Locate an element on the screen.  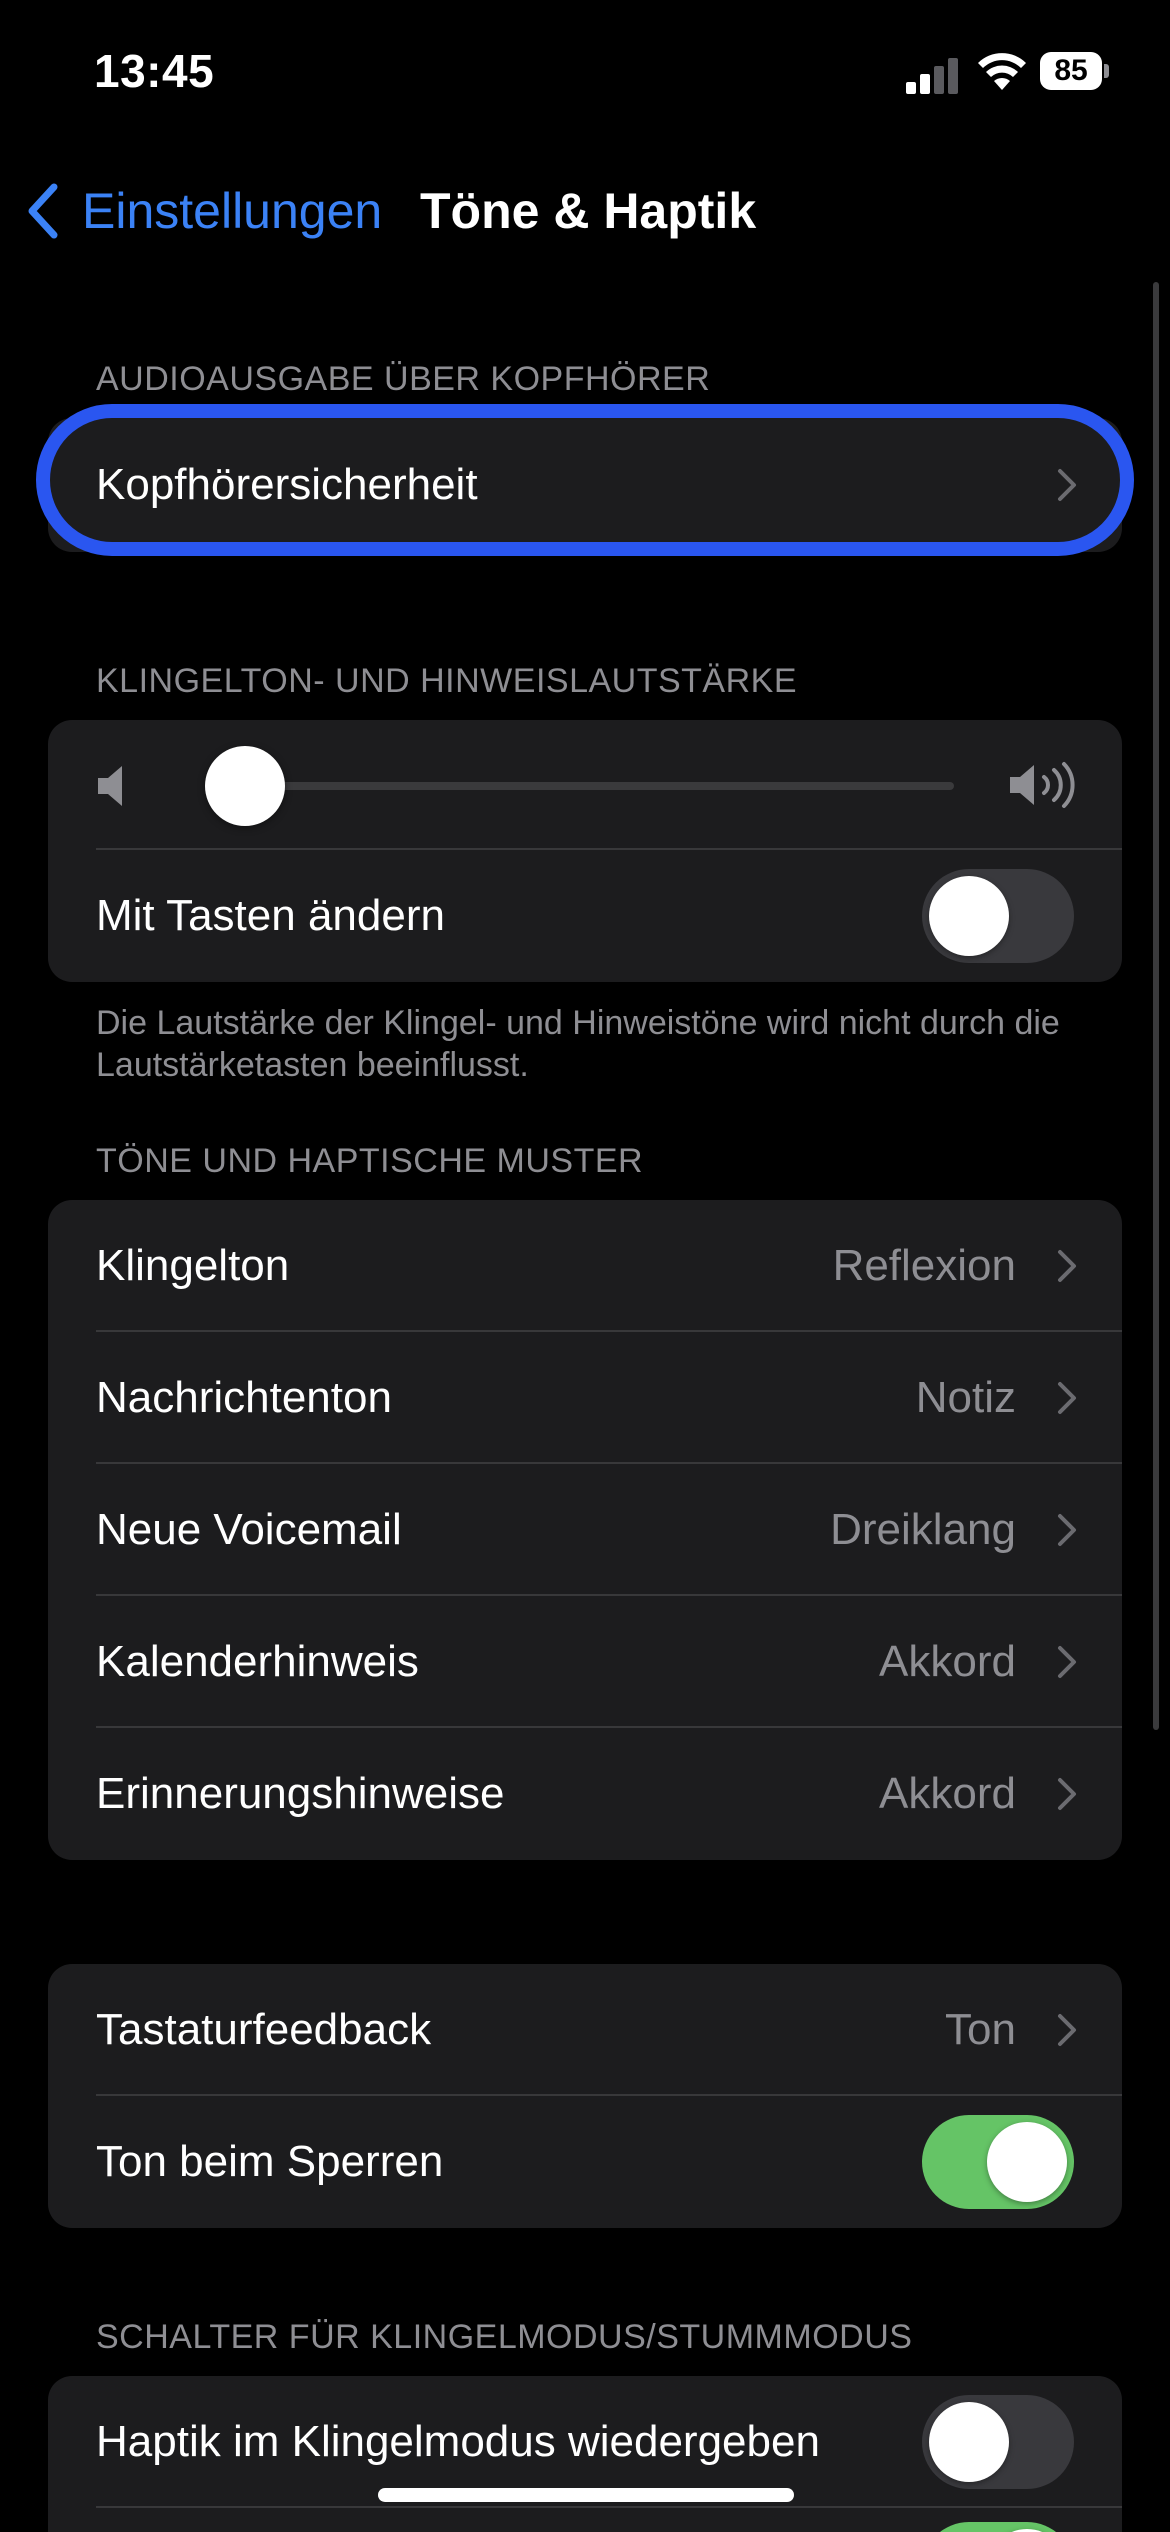
back-button: Einstellungen is located at coordinates (203, 211).